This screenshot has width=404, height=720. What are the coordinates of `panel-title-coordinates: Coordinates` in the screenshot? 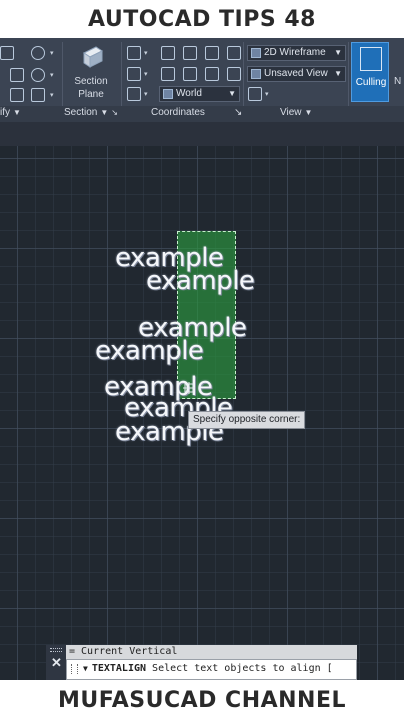 It's located at (178, 112).